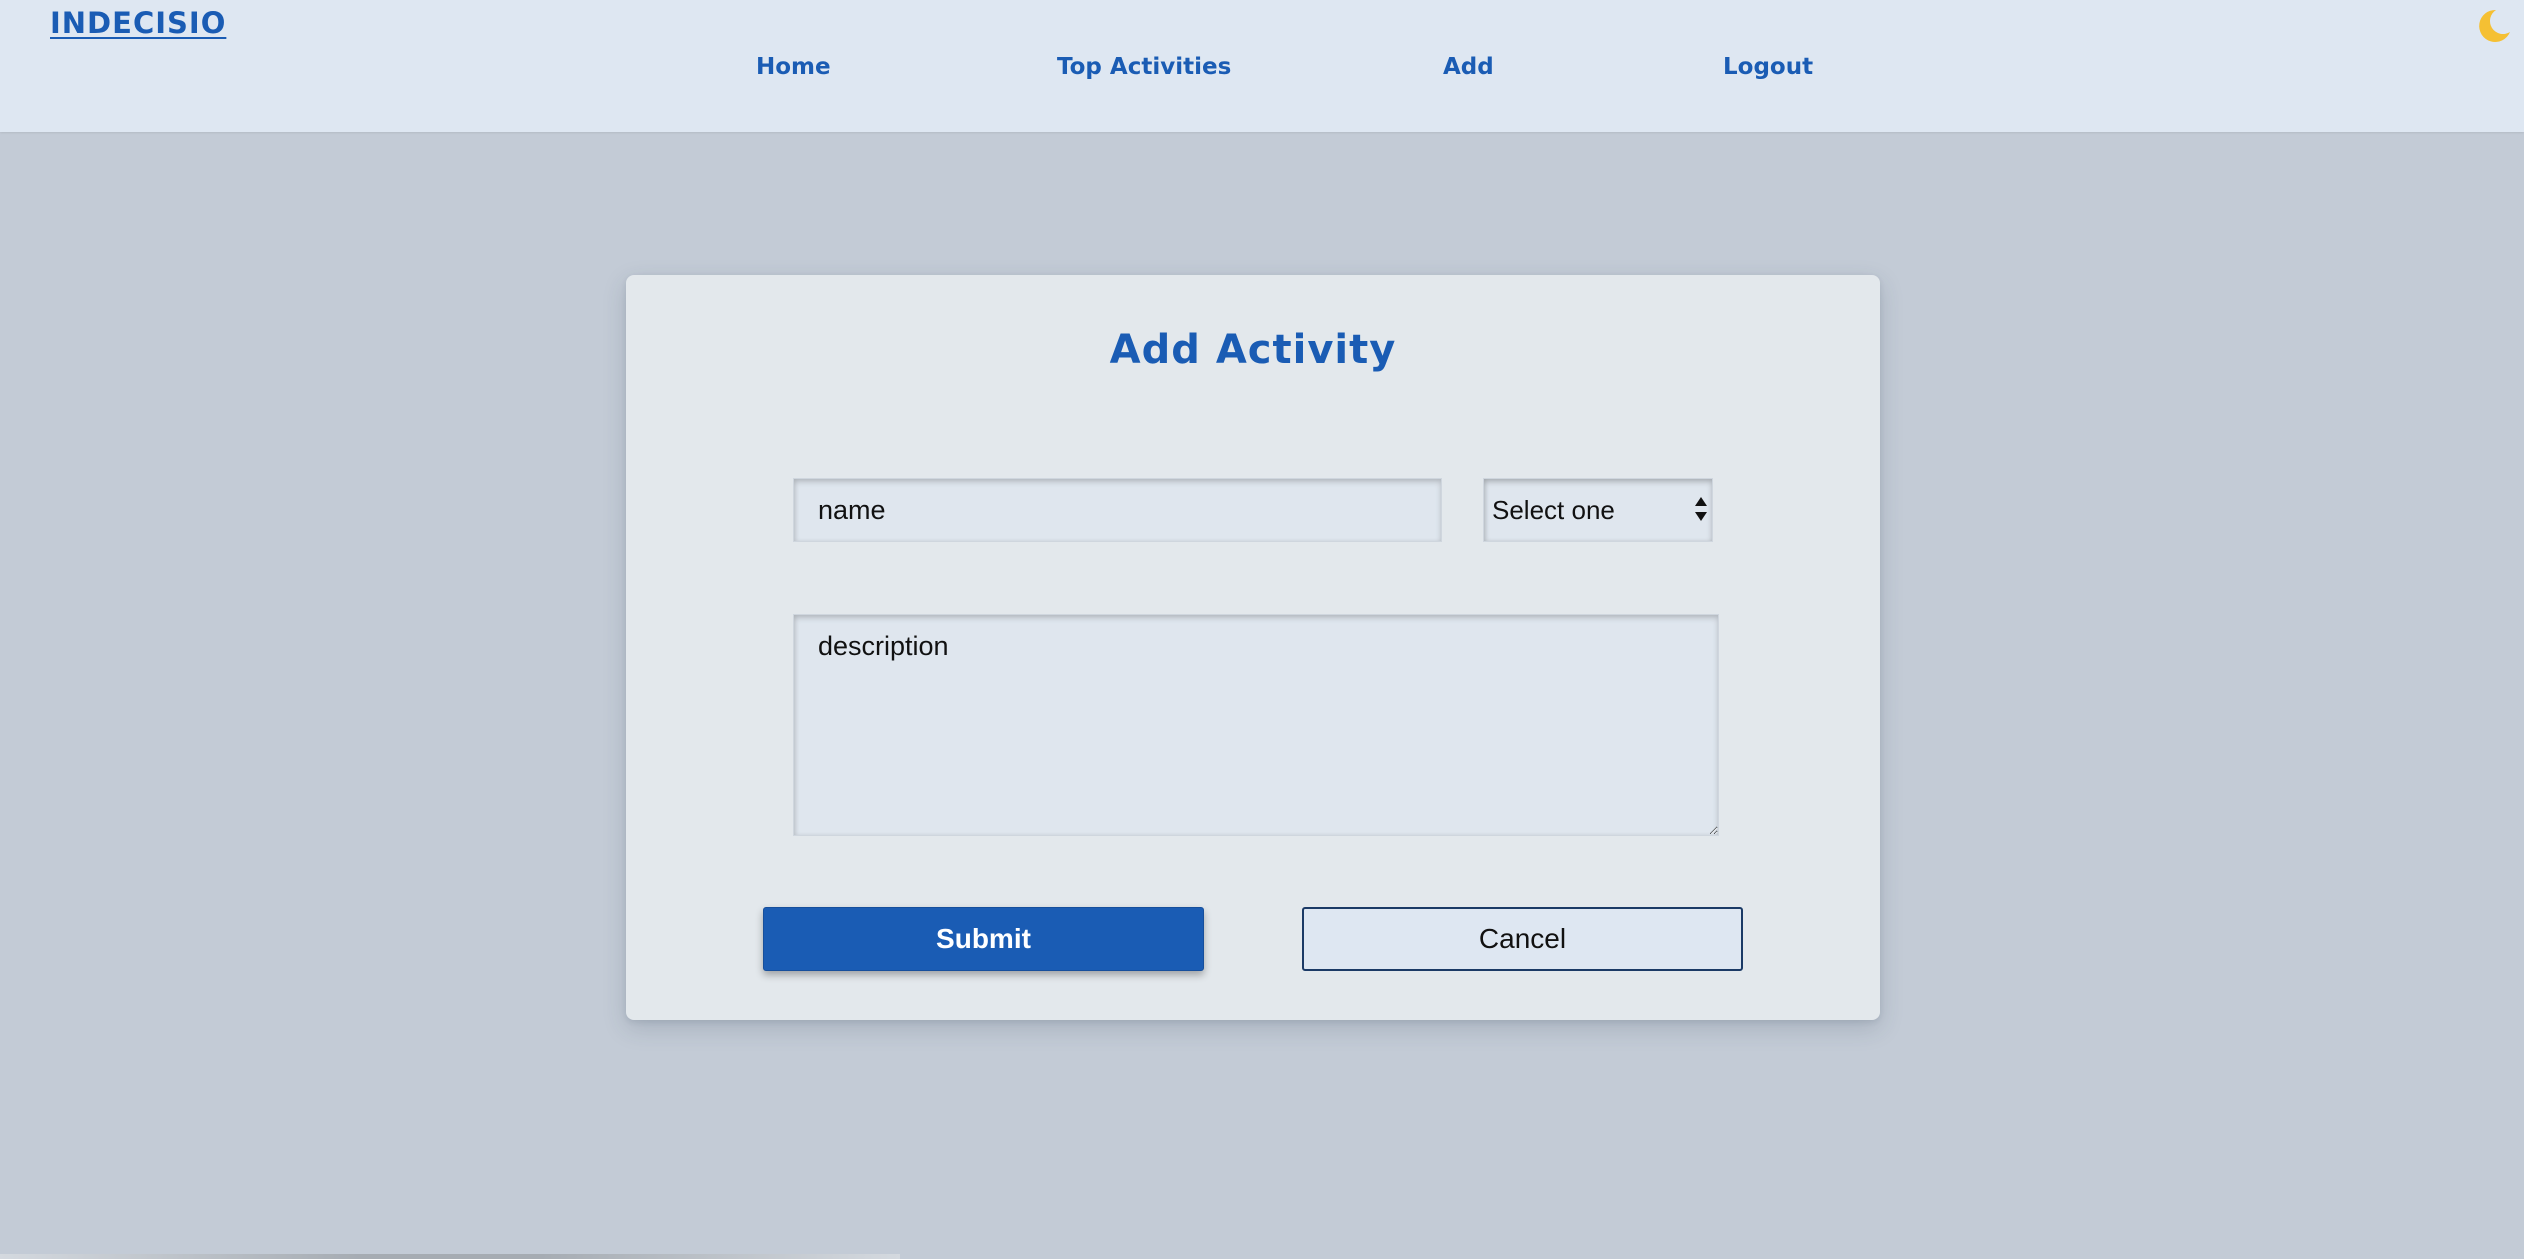 The height and width of the screenshot is (1259, 2524). I want to click on description-textarea, so click(1256, 725).